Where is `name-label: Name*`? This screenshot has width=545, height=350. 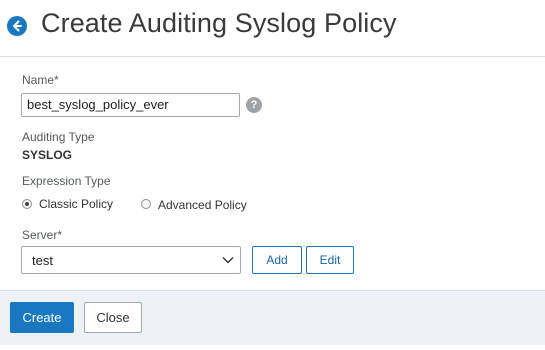
name-label: Name* is located at coordinates (40, 80).